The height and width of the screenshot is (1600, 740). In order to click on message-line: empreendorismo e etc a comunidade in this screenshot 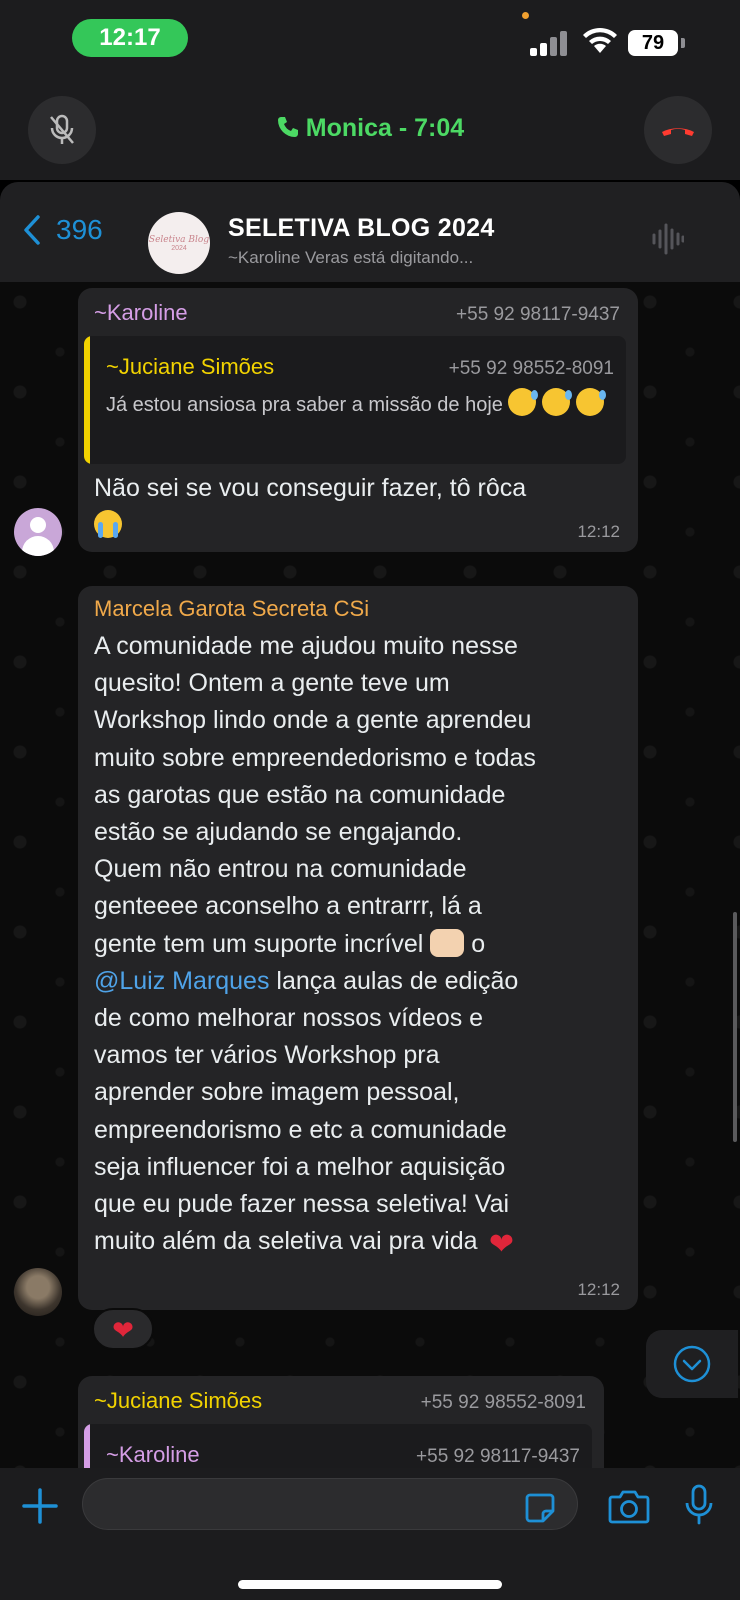, I will do `click(300, 1129)`.